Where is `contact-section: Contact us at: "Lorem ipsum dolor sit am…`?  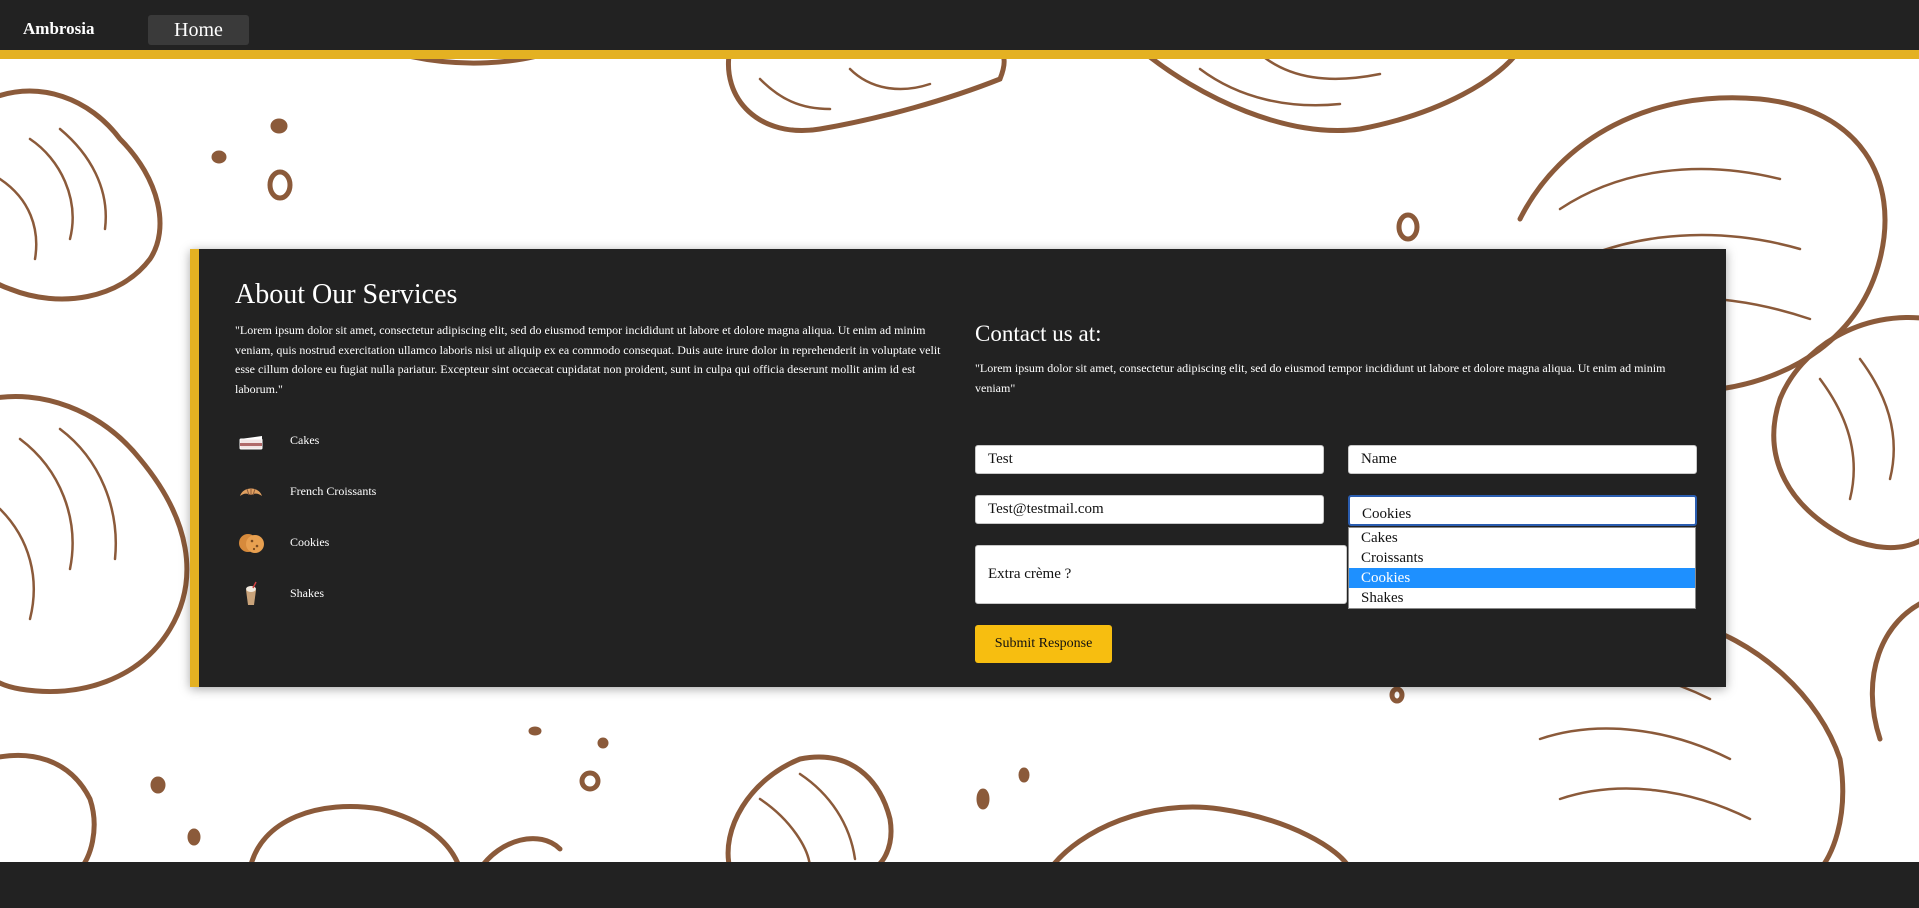
contact-section: Contact us at: "Lorem ipsum dolor sit am… is located at coordinates (1337, 359).